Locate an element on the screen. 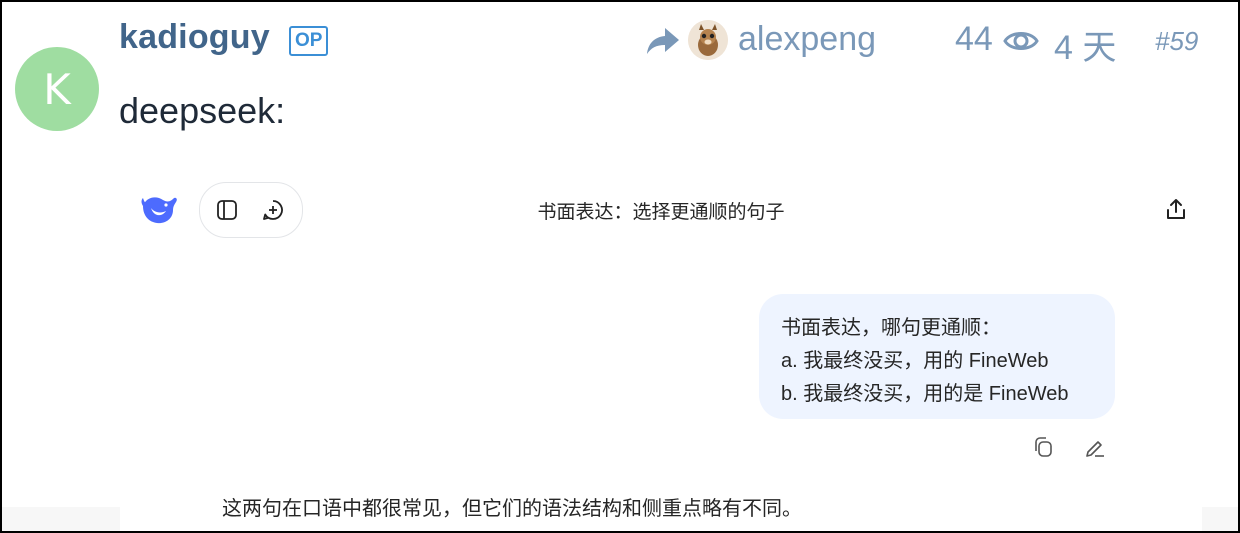  edit-icon is located at coordinates (1095, 447).